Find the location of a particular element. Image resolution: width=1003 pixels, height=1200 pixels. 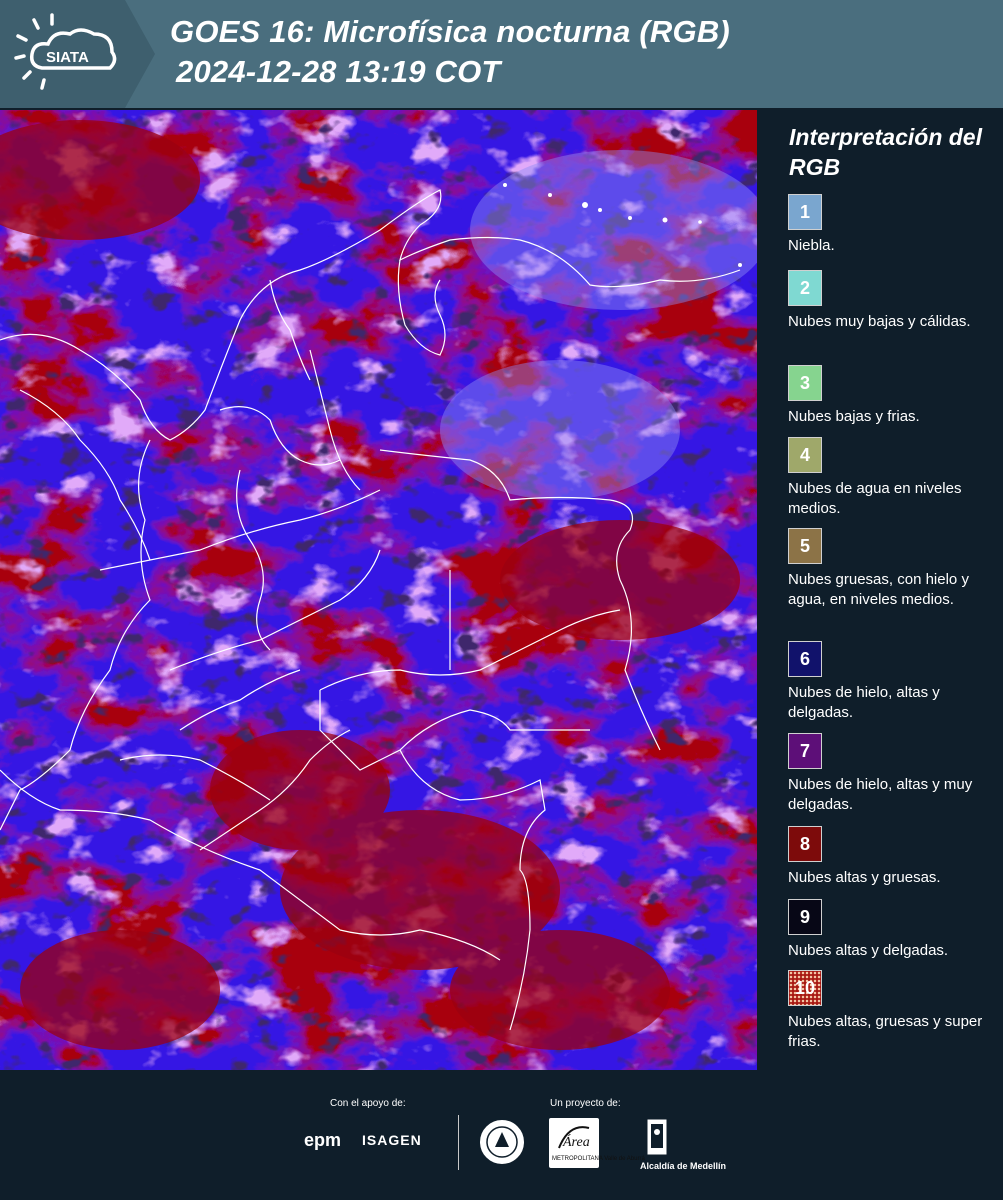

legend-item-label: Nubes de hielo, altas y delgadas. is located at coordinates (864, 702).